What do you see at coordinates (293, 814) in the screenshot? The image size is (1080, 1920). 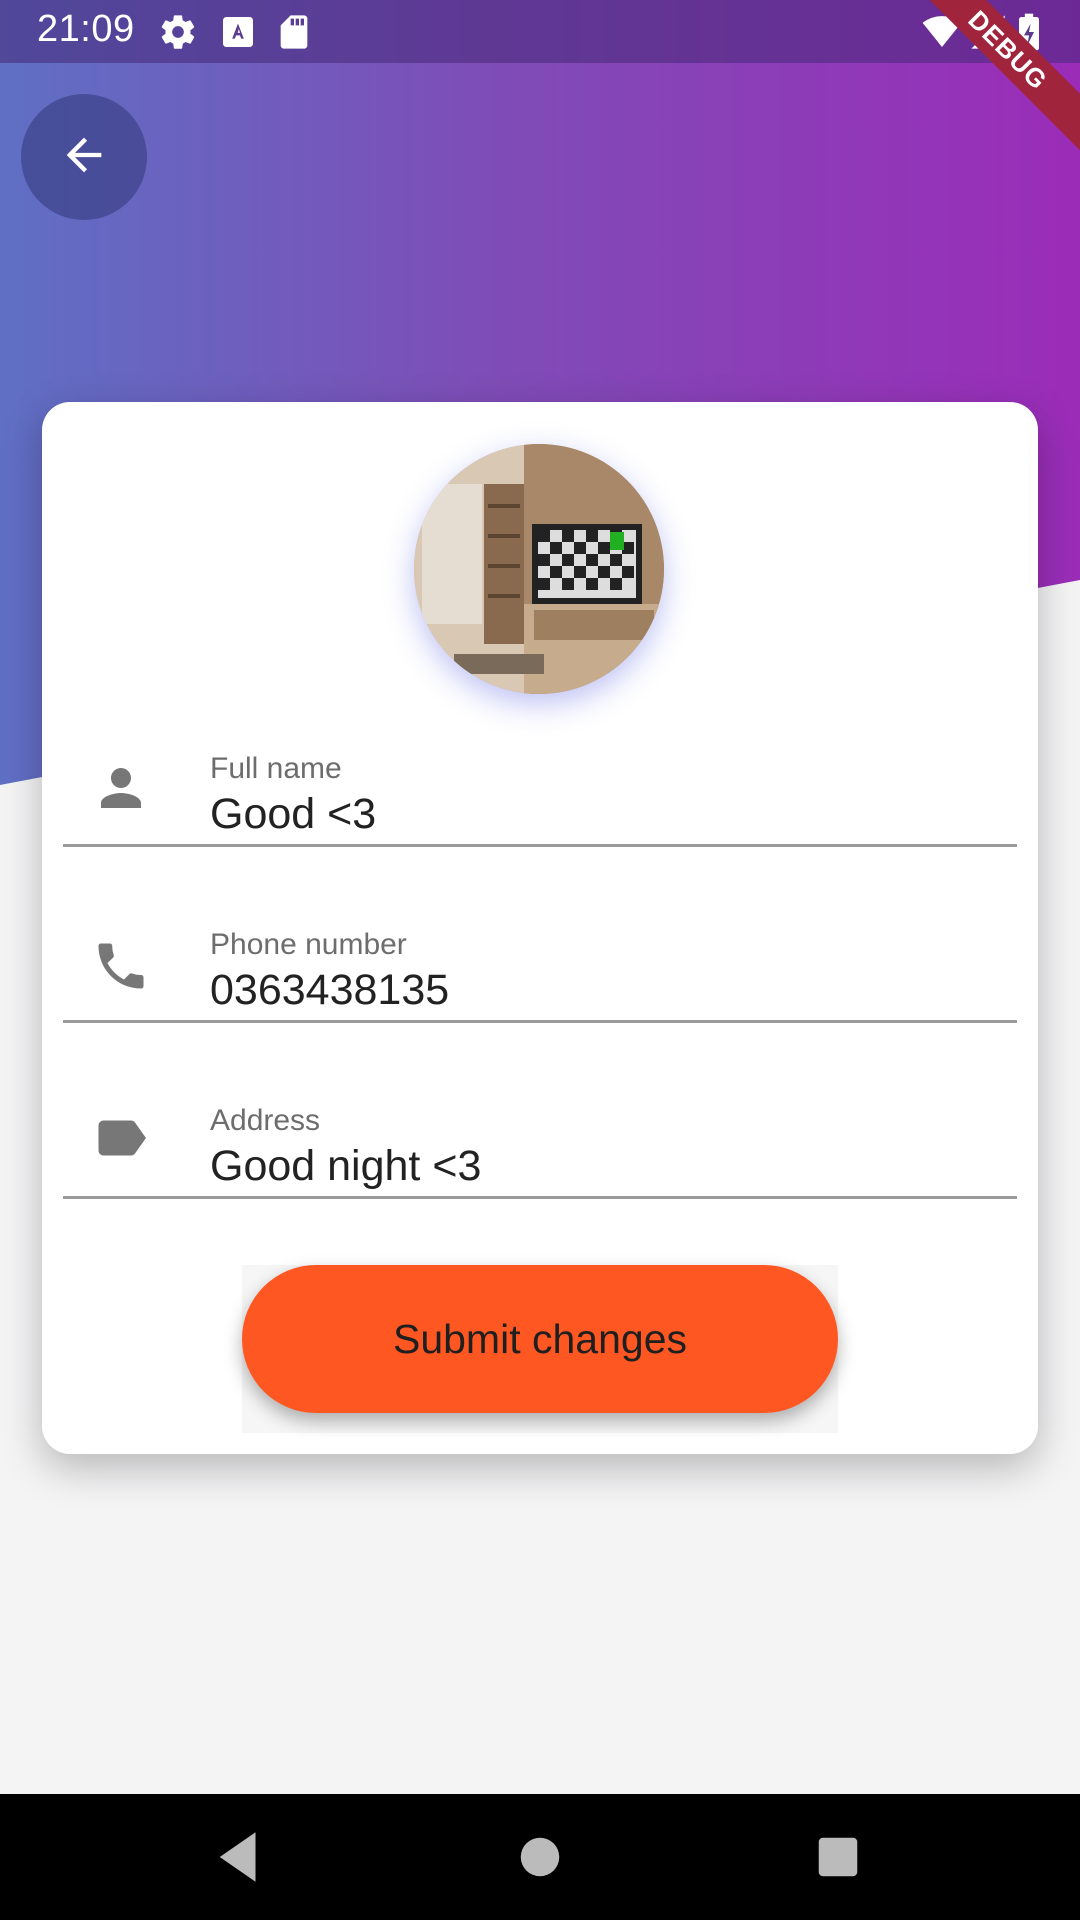 I see `full-name-value: Good <3` at bounding box center [293, 814].